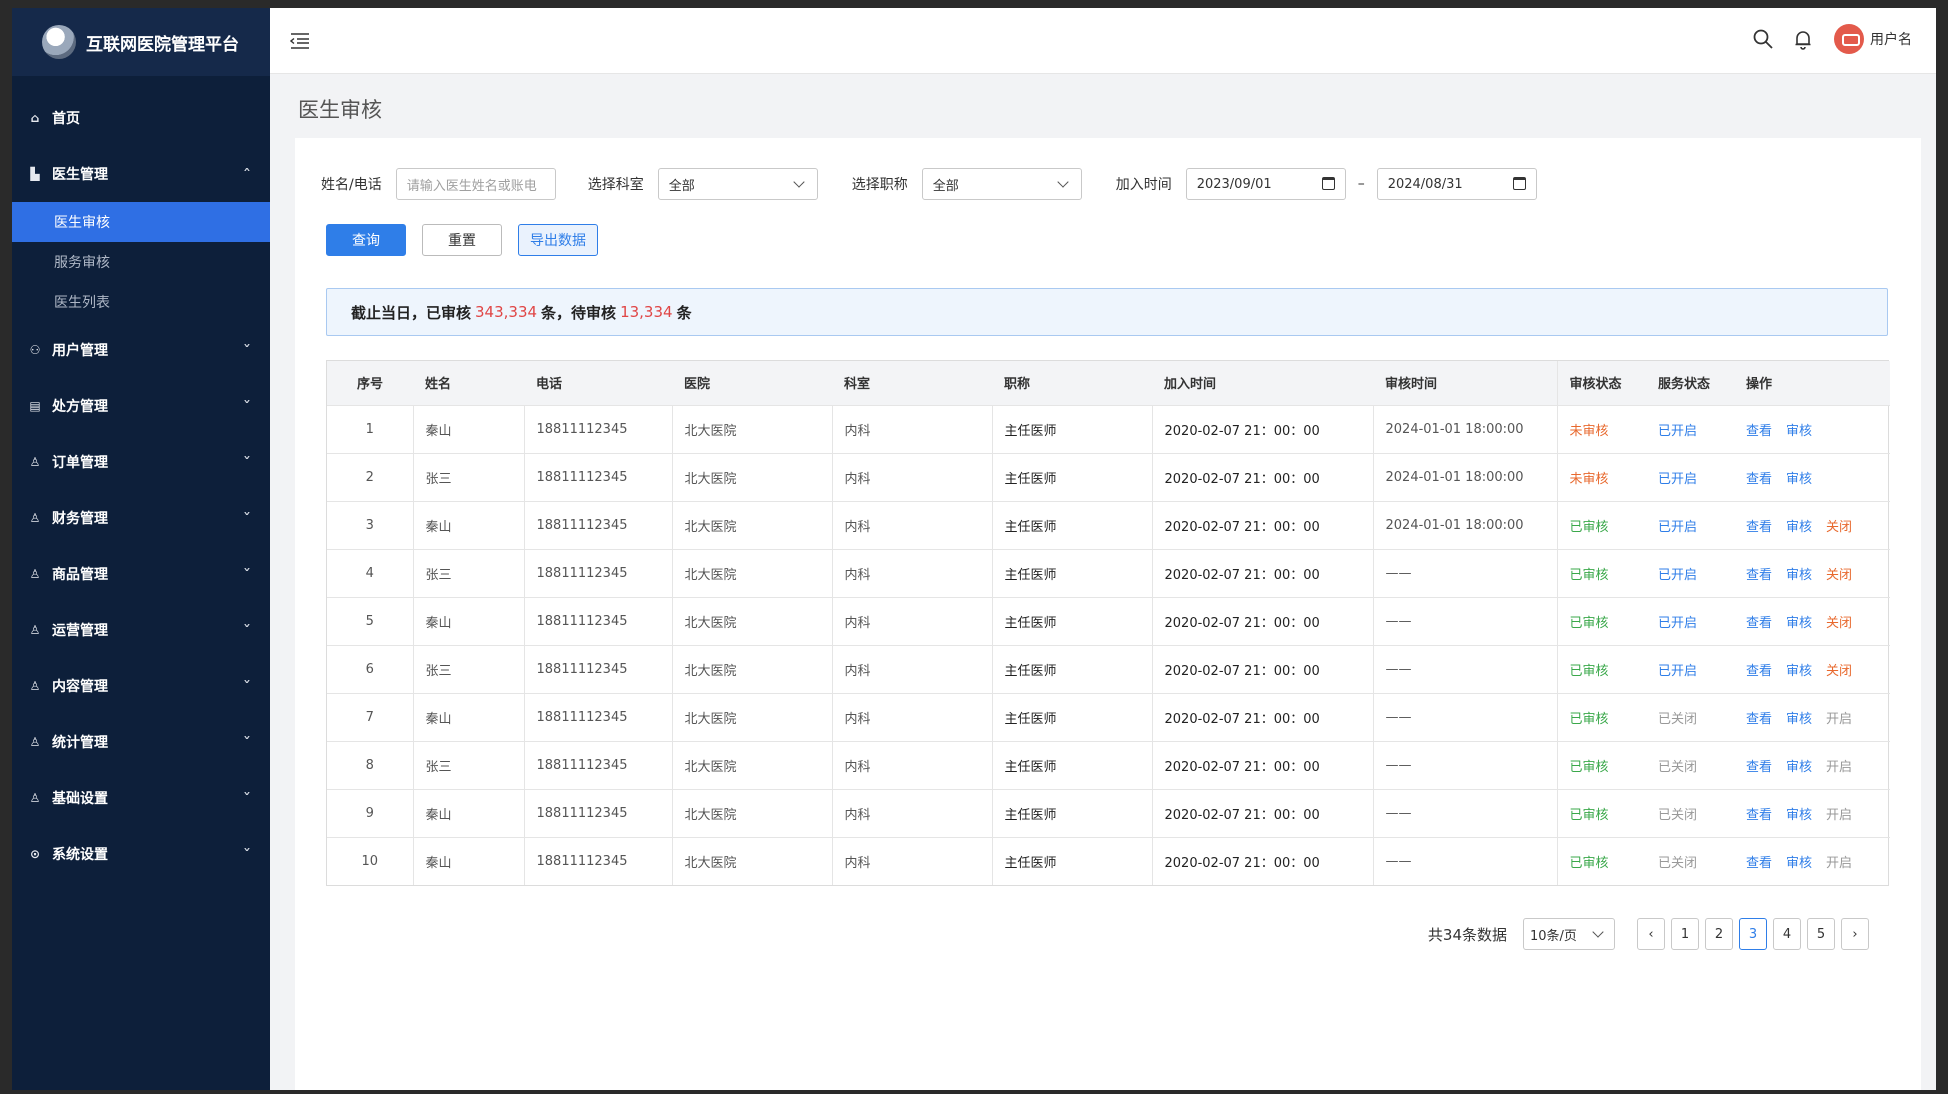  I want to click on name-phone-input: 请输入医生姓名或账电, so click(475, 184).